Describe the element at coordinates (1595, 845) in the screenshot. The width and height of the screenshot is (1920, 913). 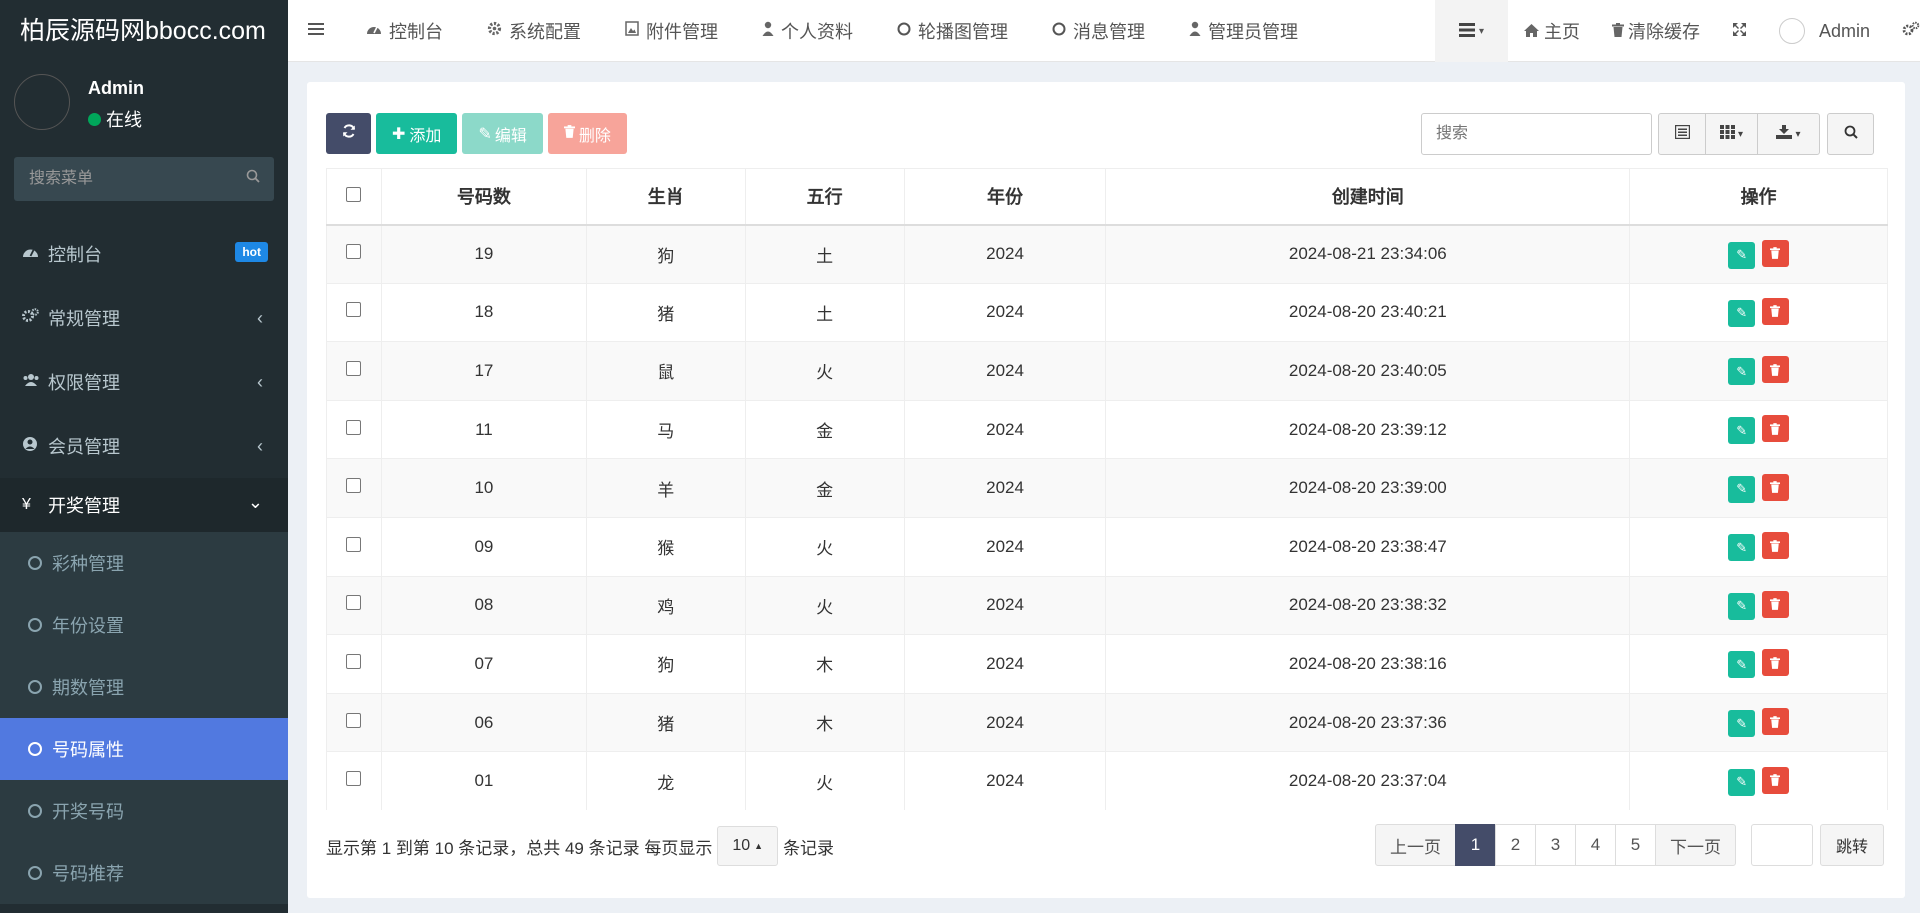
I see `page-button: 4` at that location.